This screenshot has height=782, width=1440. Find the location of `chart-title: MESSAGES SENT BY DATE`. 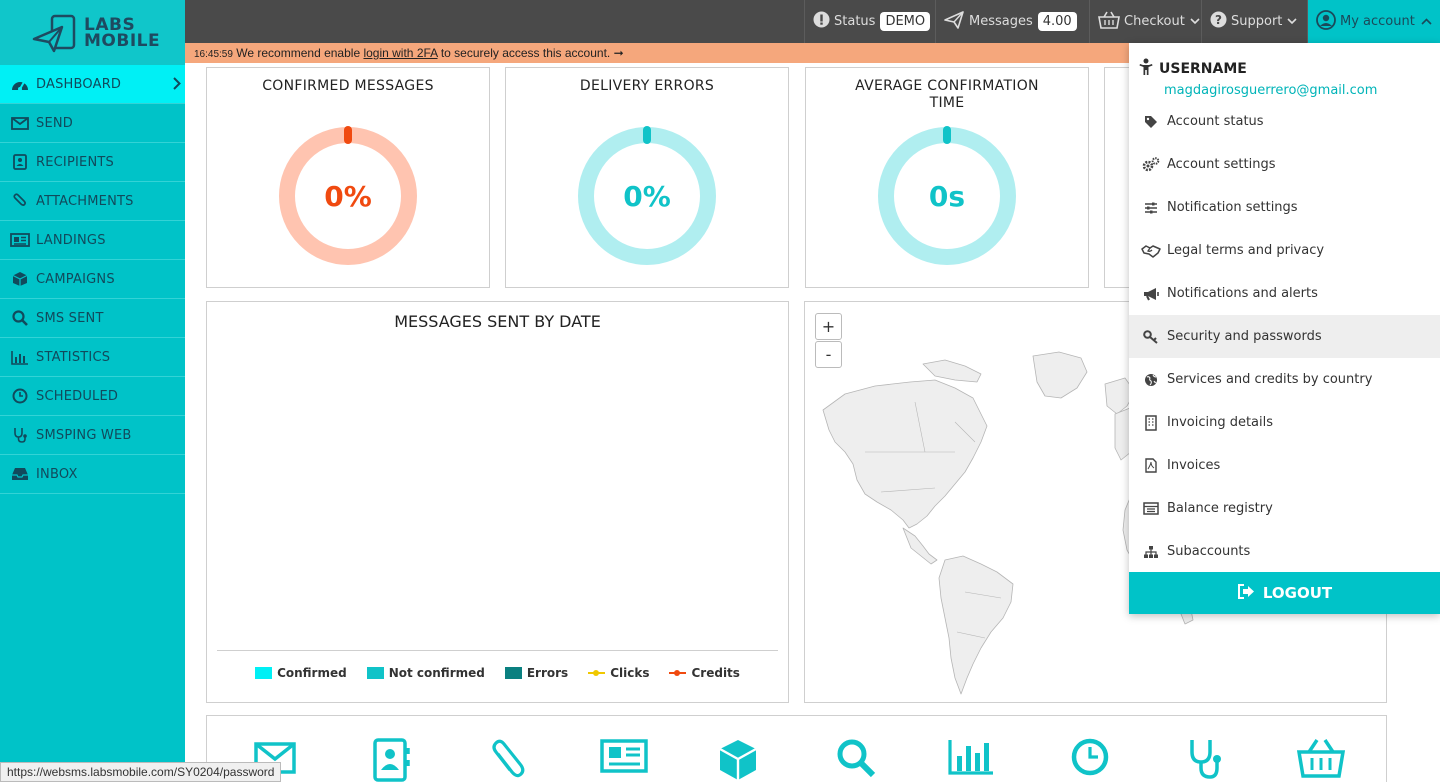

chart-title: MESSAGES SENT BY DATE is located at coordinates (497, 321).